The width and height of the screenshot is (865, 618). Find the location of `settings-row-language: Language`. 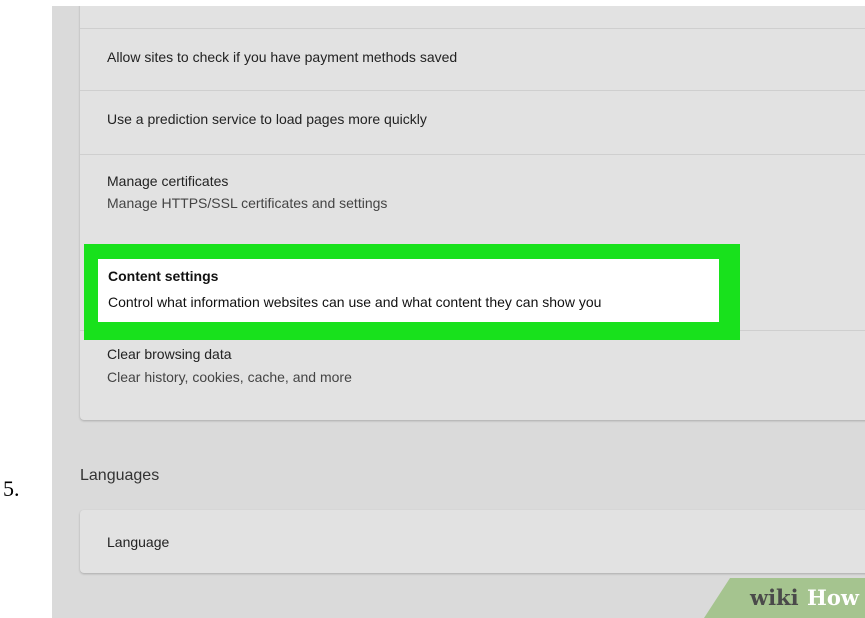

settings-row-language: Language is located at coordinates (472, 541).